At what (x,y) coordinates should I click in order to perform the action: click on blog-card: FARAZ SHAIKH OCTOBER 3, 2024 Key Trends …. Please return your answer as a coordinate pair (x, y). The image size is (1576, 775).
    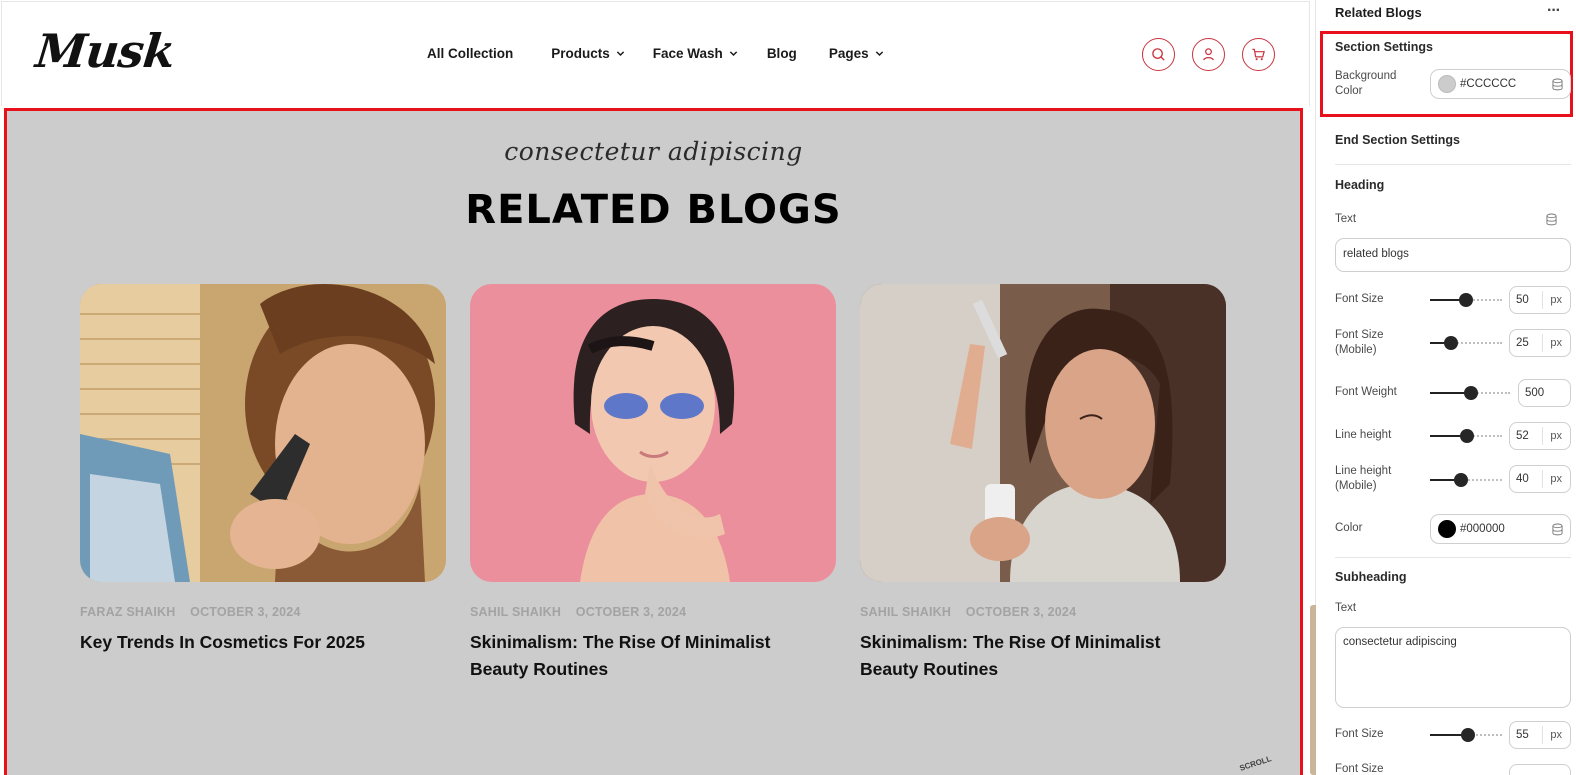
    Looking at the image, I should click on (263, 470).